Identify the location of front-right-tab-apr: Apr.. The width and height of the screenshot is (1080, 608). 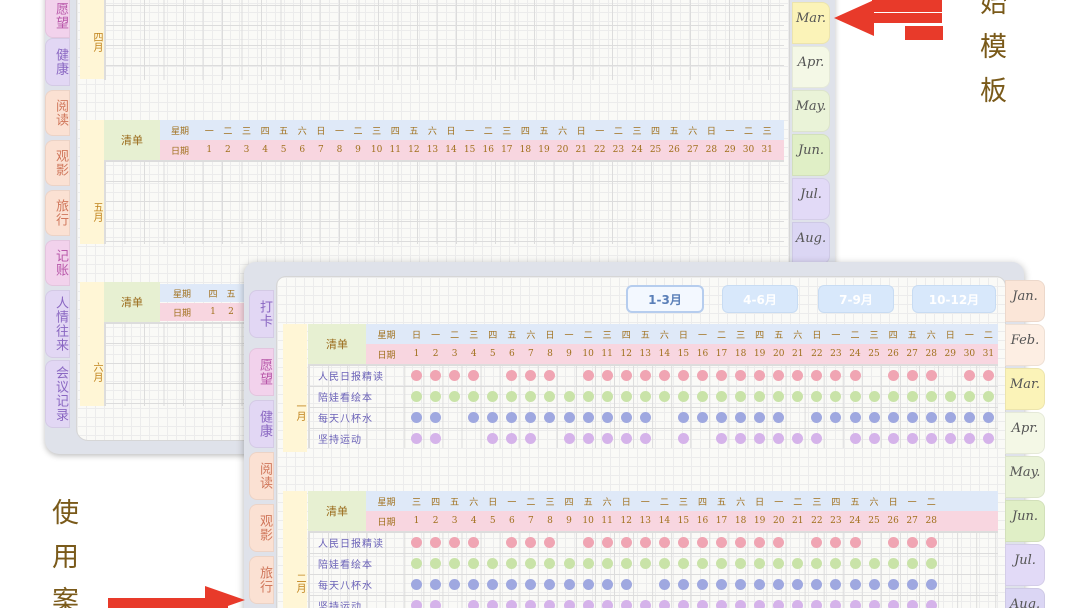
(1025, 433).